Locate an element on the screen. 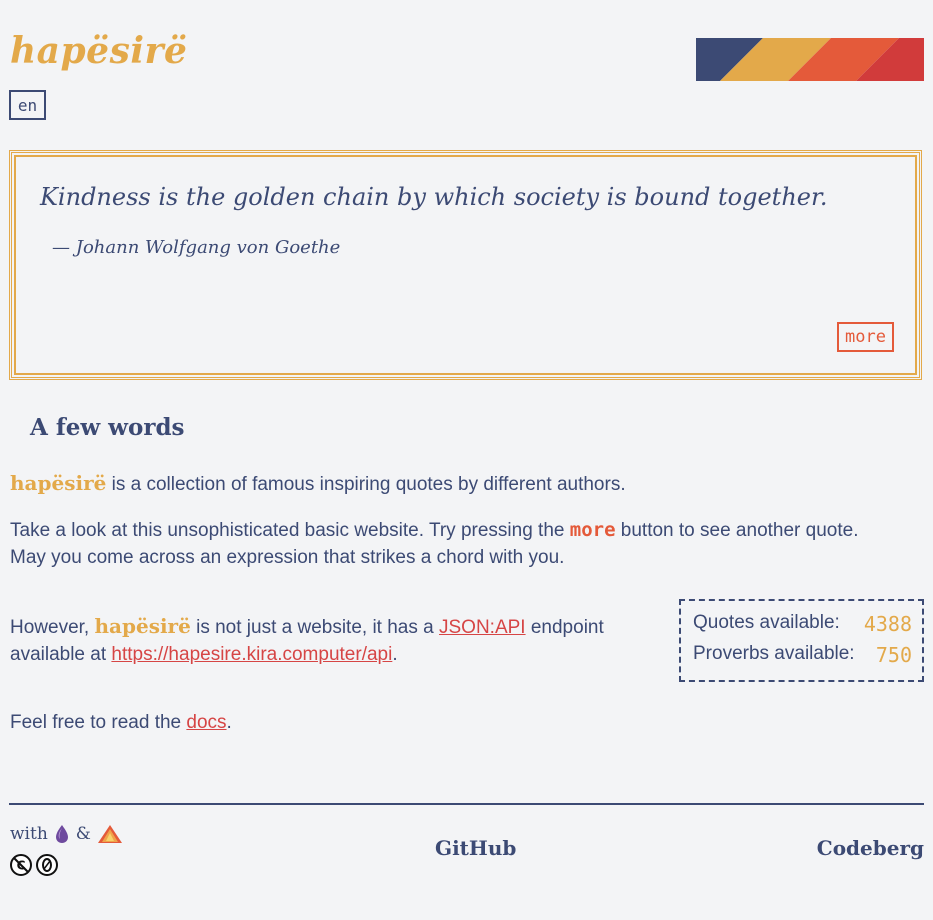 This screenshot has height=920, width=933. ampersand: & is located at coordinates (83, 834).